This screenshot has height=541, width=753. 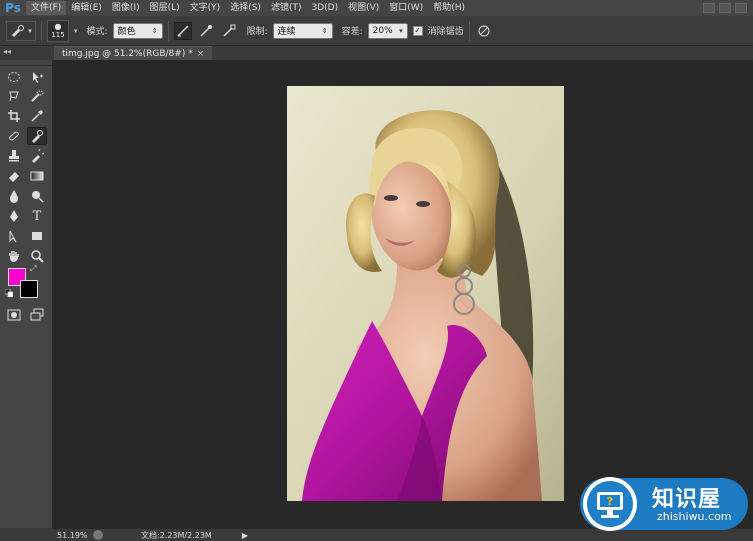 What do you see at coordinates (245, 8) in the screenshot?
I see `menu-select: 选择(S)` at bounding box center [245, 8].